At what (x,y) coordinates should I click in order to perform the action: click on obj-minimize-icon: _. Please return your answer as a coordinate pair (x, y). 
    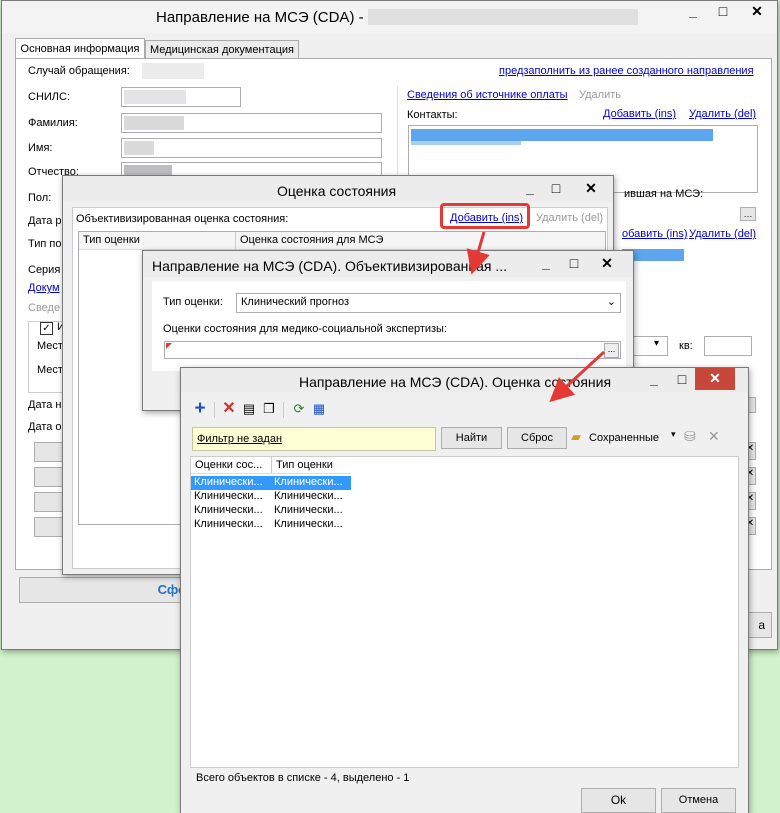
    Looking at the image, I should click on (546, 263).